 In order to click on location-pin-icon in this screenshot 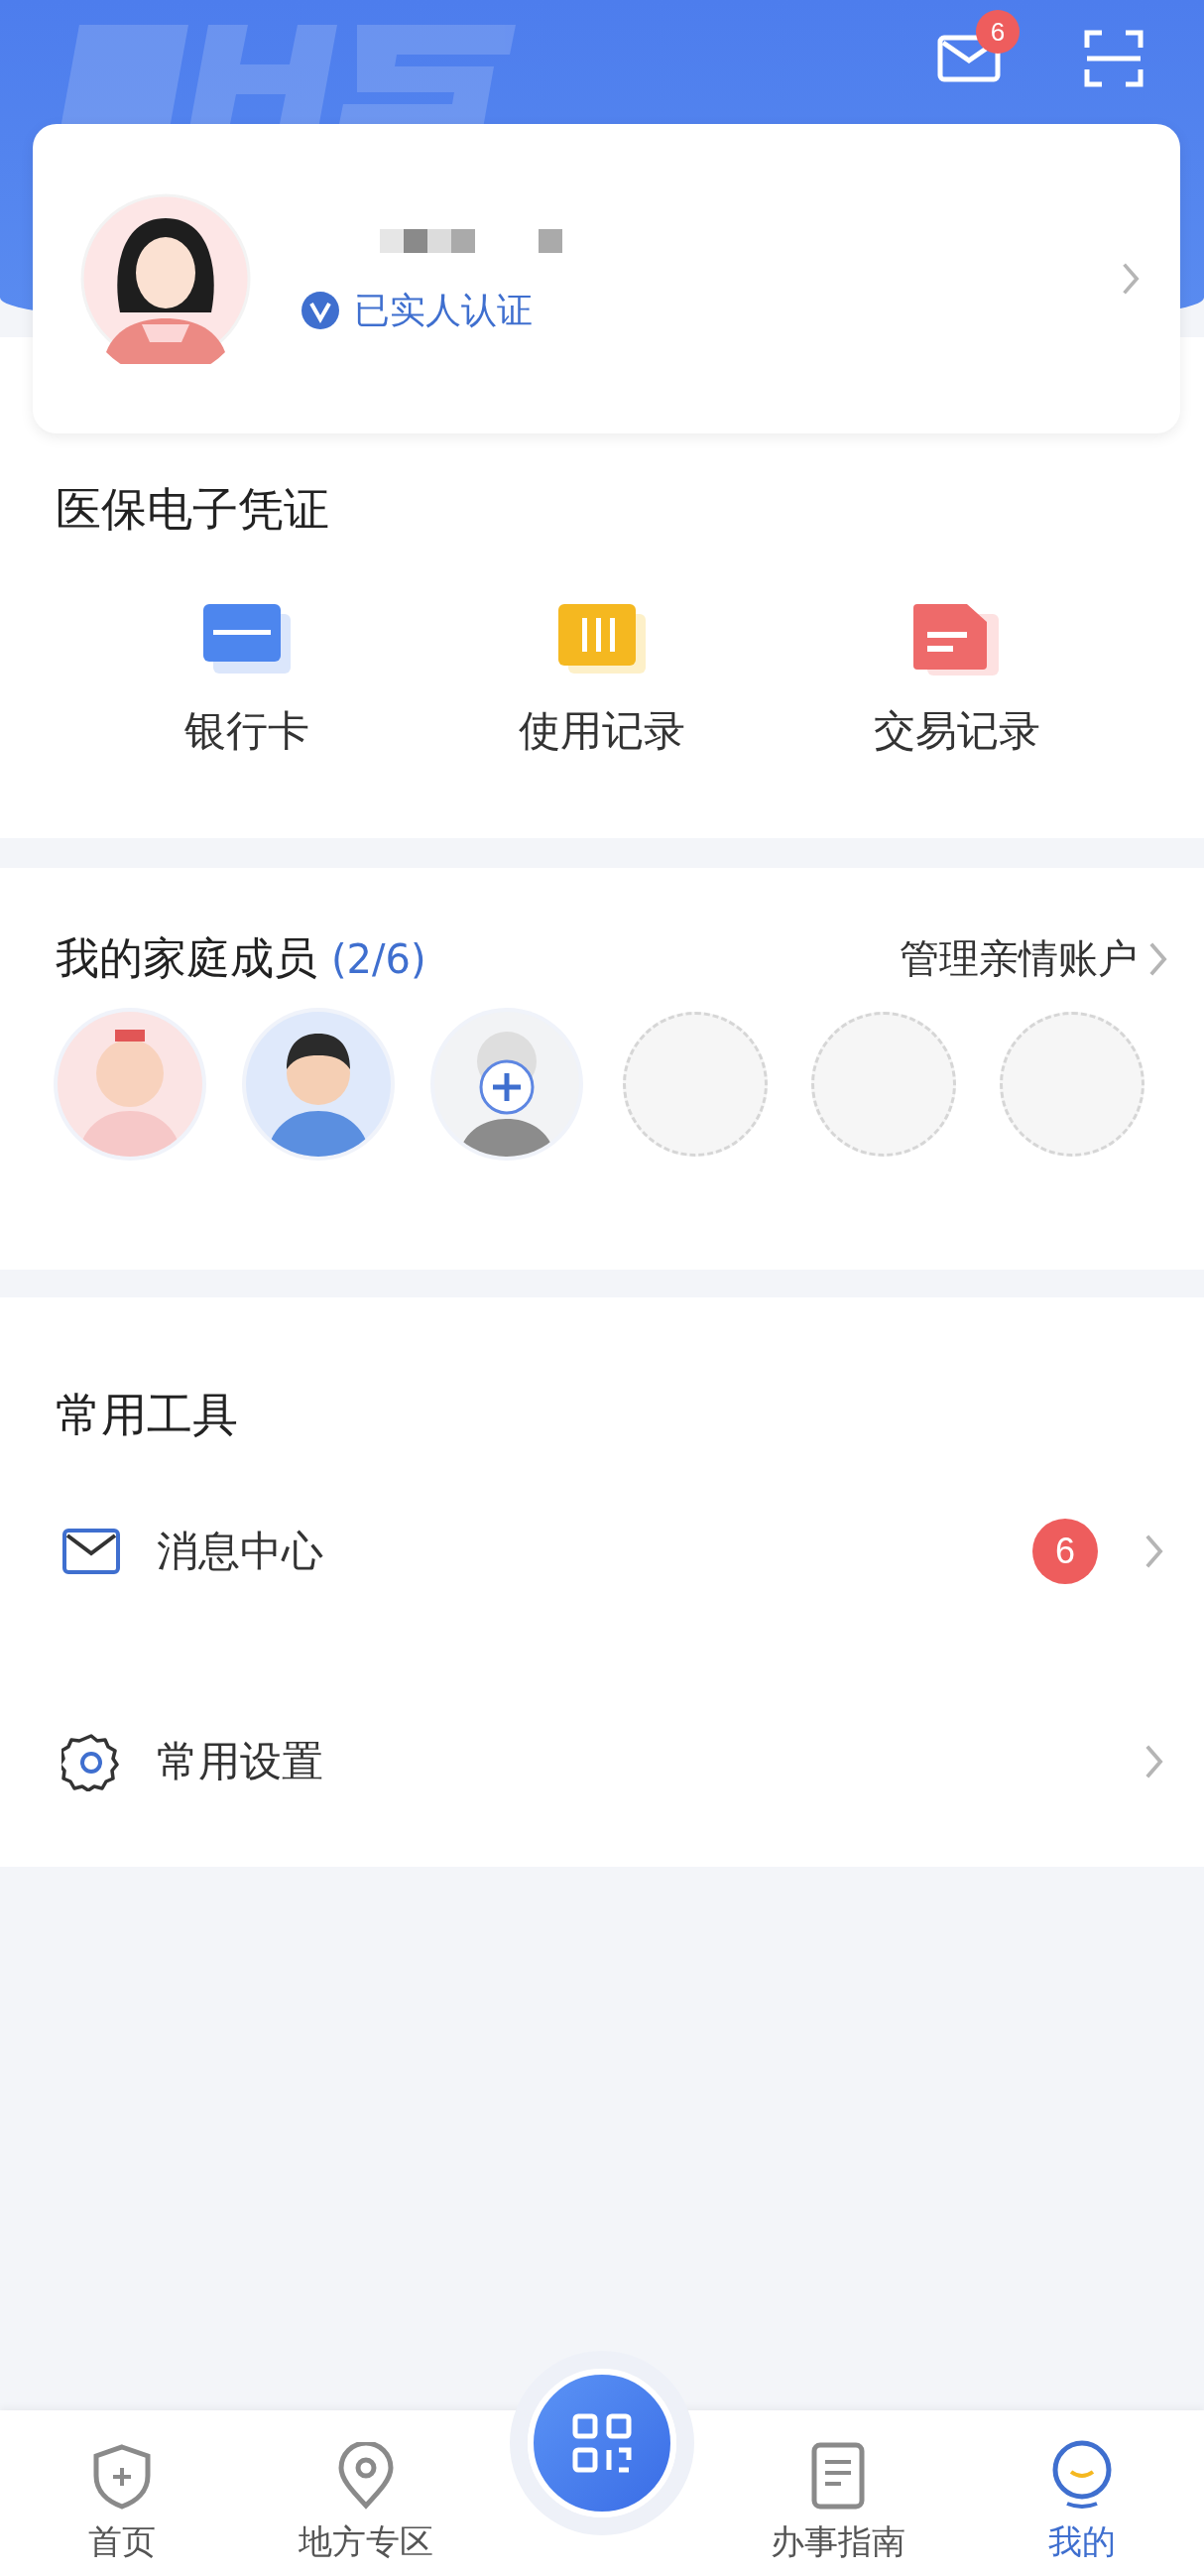, I will do `click(366, 2476)`.